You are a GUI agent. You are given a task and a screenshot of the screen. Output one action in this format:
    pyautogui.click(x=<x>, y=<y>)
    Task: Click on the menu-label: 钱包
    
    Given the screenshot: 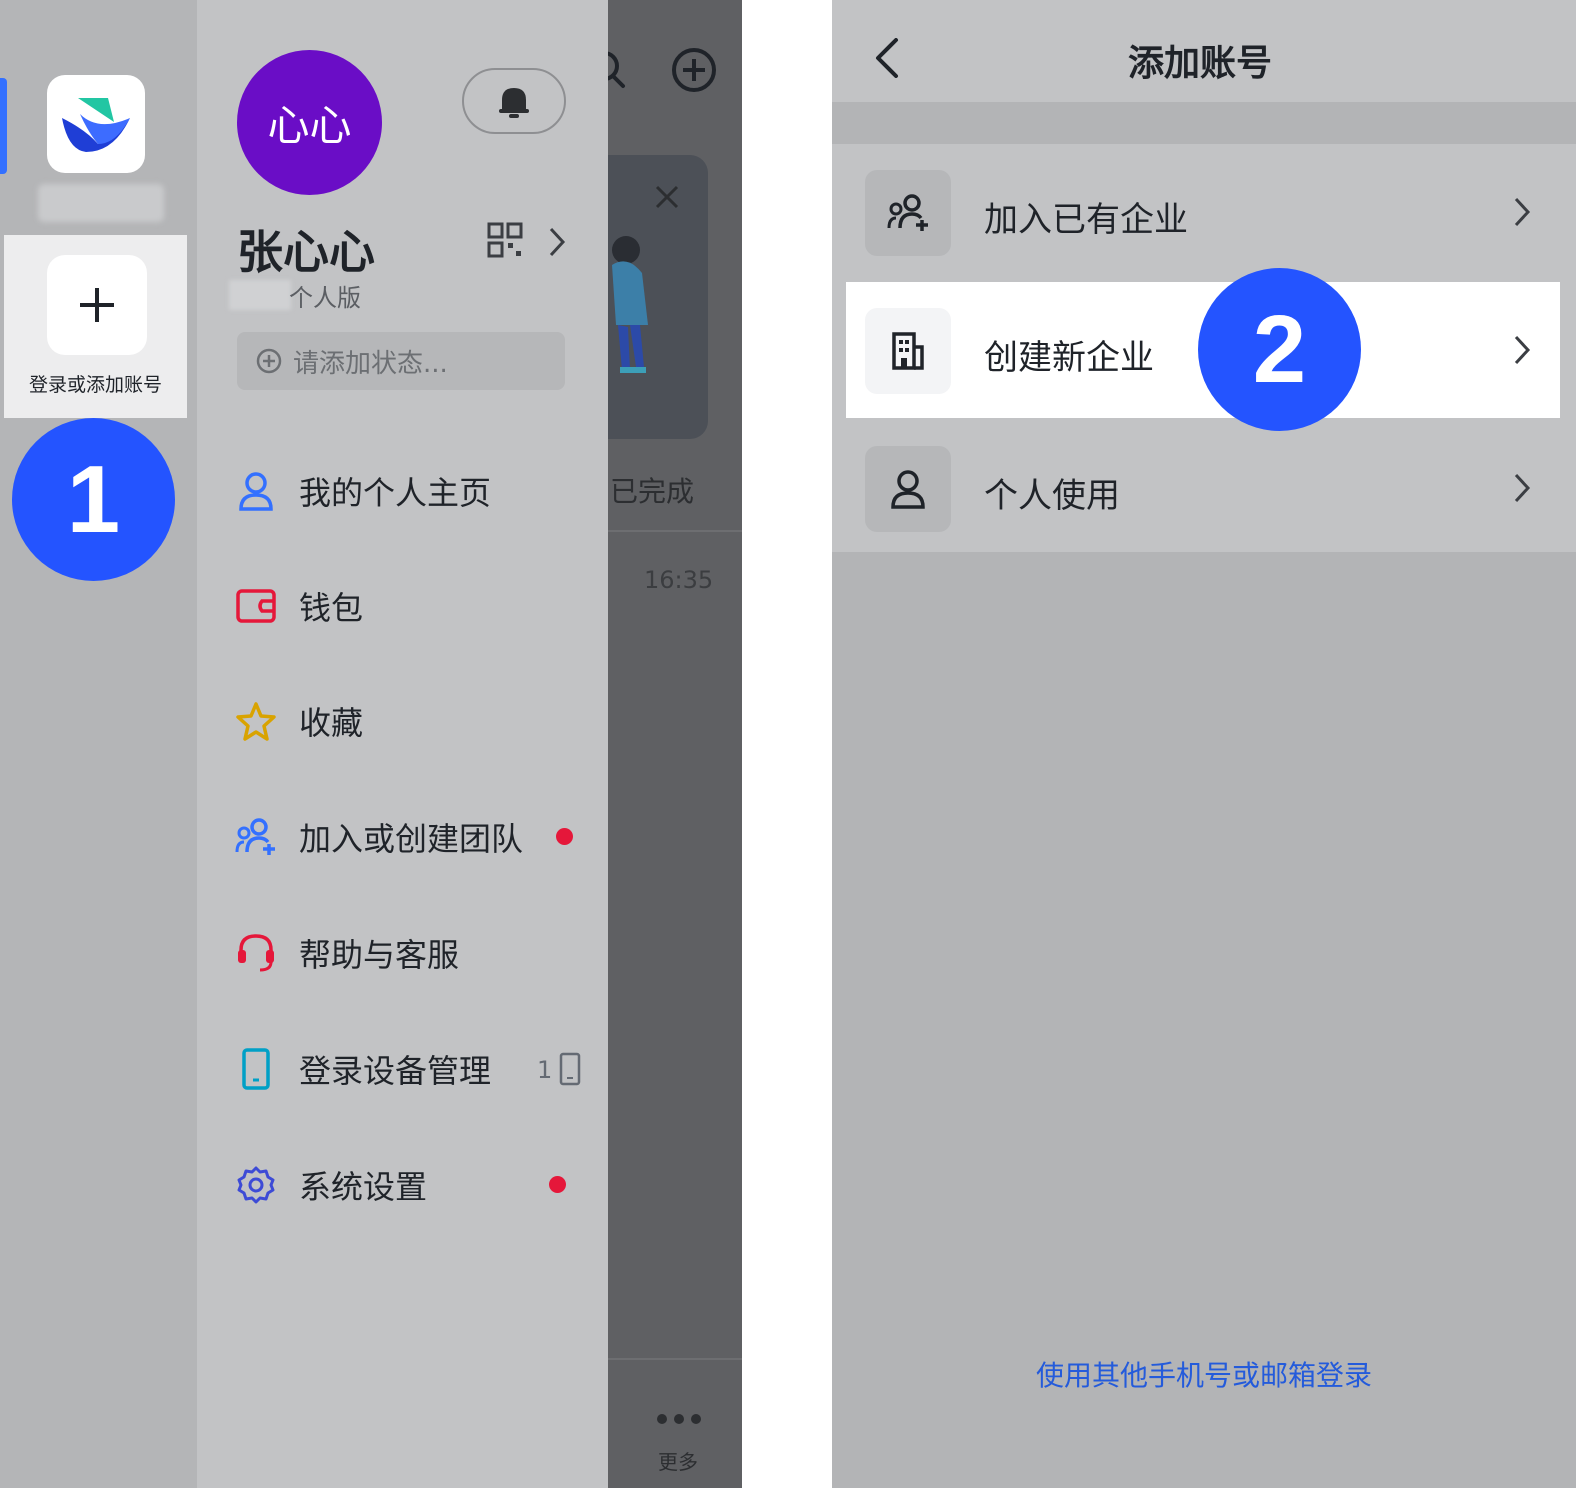 What is the action you would take?
    pyautogui.click(x=331, y=608)
    